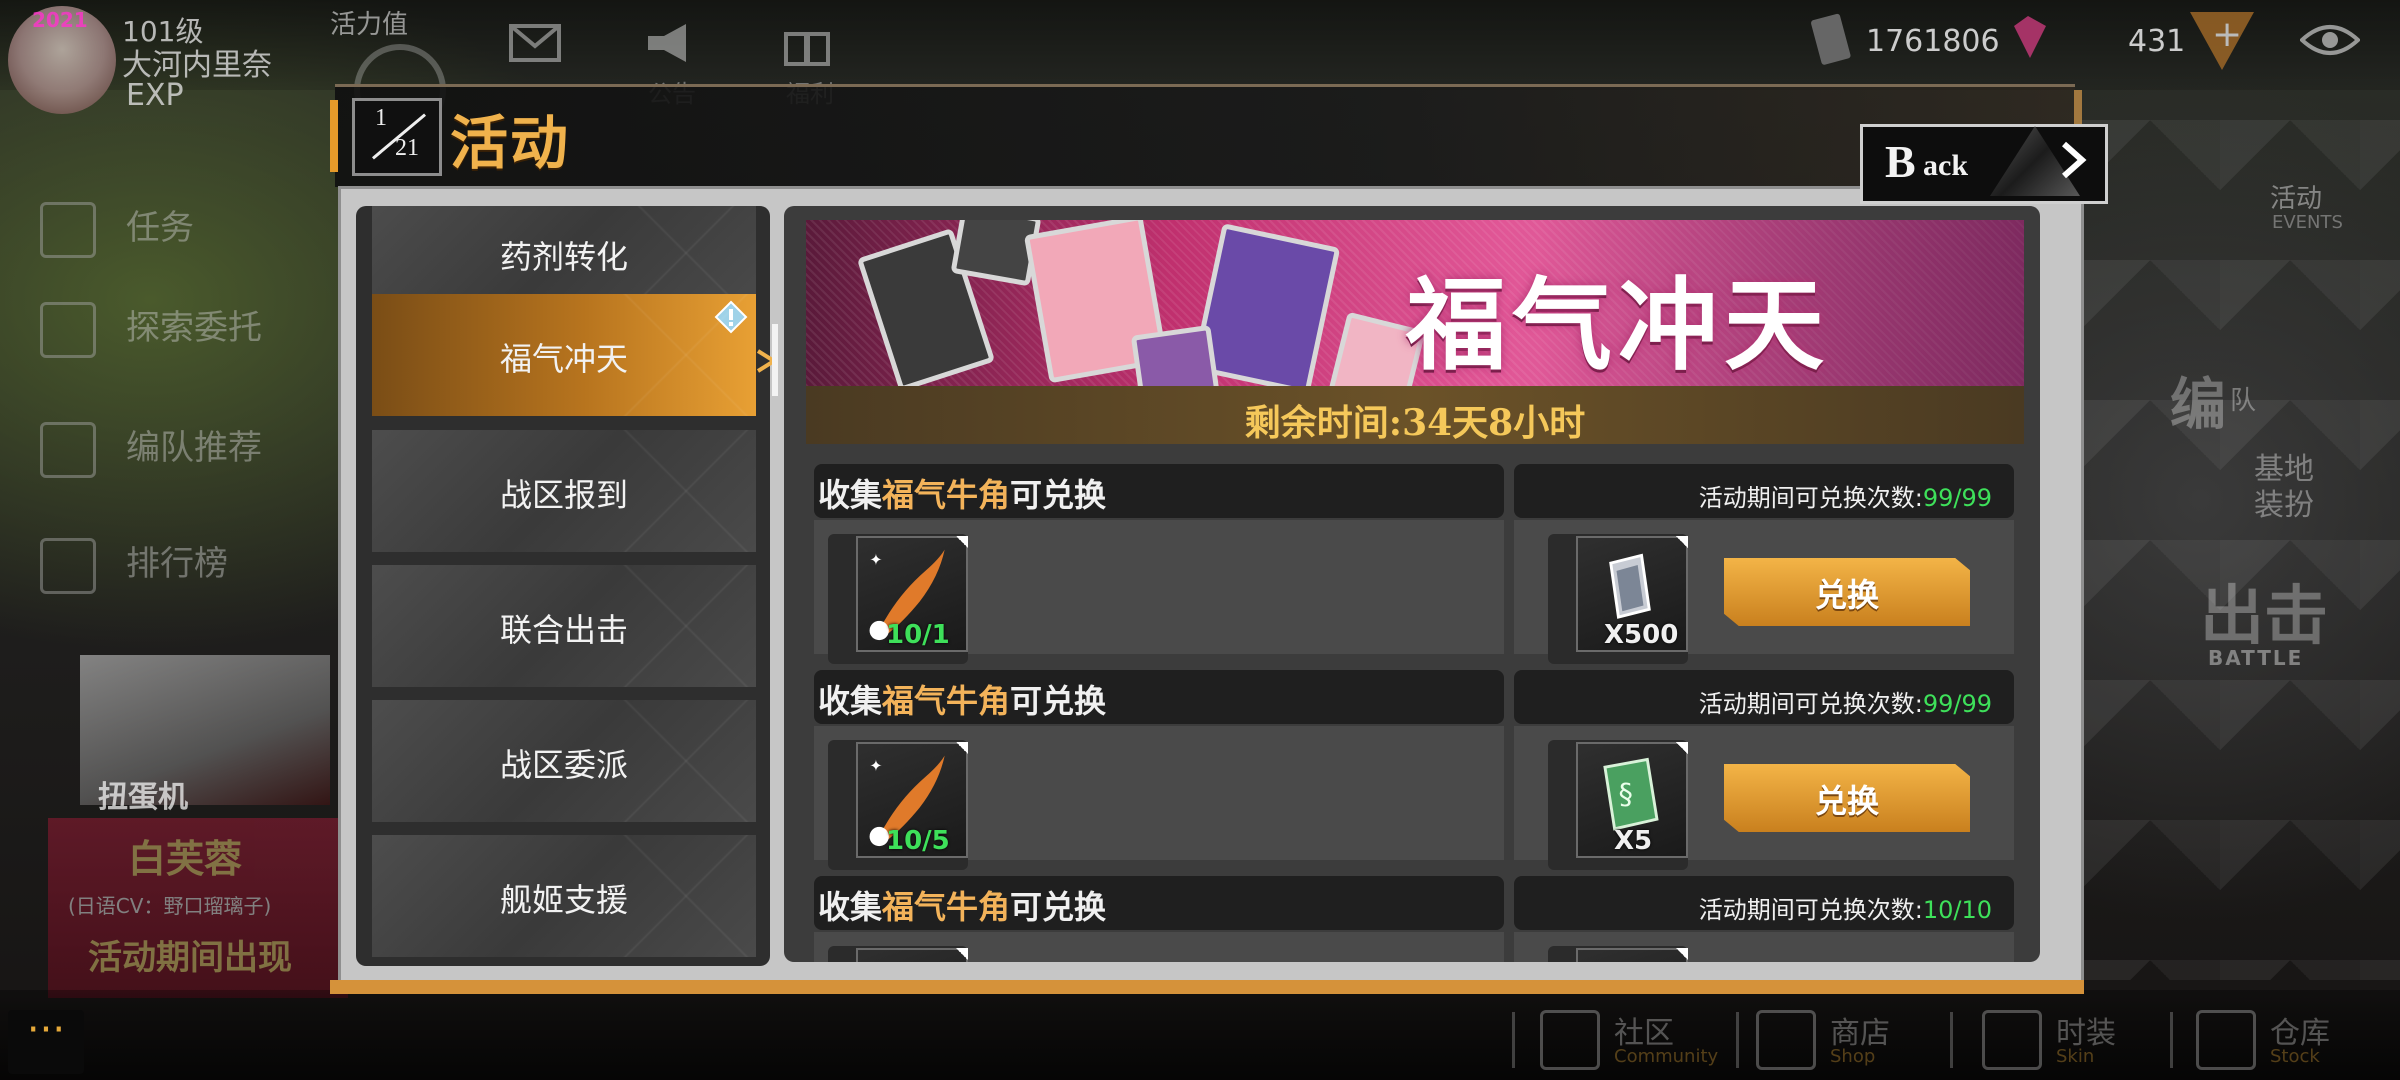  I want to click on remaining-time: 剩余时间:34天8小时, so click(1415, 423).